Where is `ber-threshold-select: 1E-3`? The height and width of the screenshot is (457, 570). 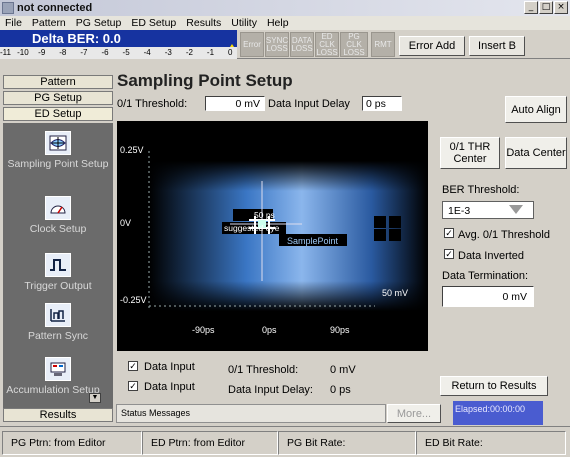
ber-threshold-select: 1E-3 is located at coordinates (488, 210).